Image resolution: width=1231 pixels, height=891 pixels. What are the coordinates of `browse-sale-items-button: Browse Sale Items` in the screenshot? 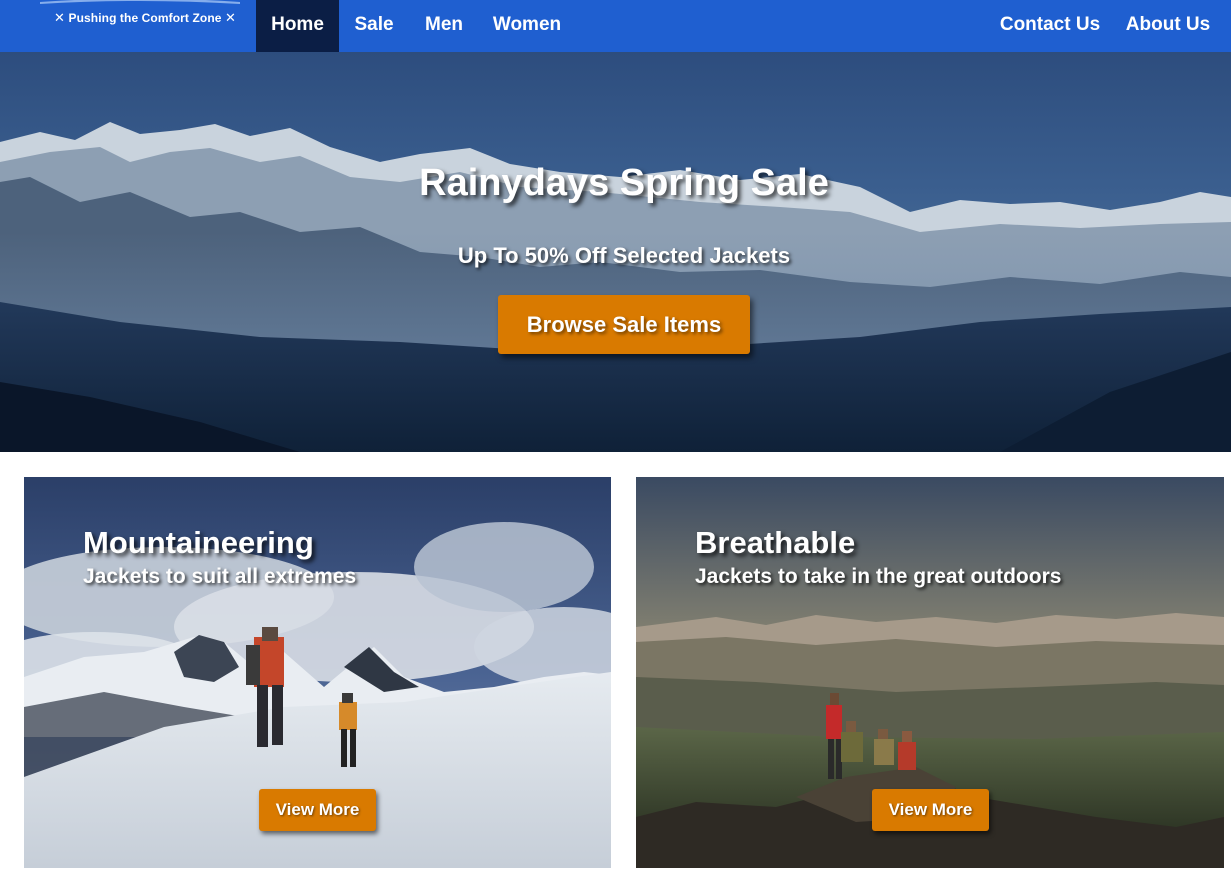 It's located at (624, 324).